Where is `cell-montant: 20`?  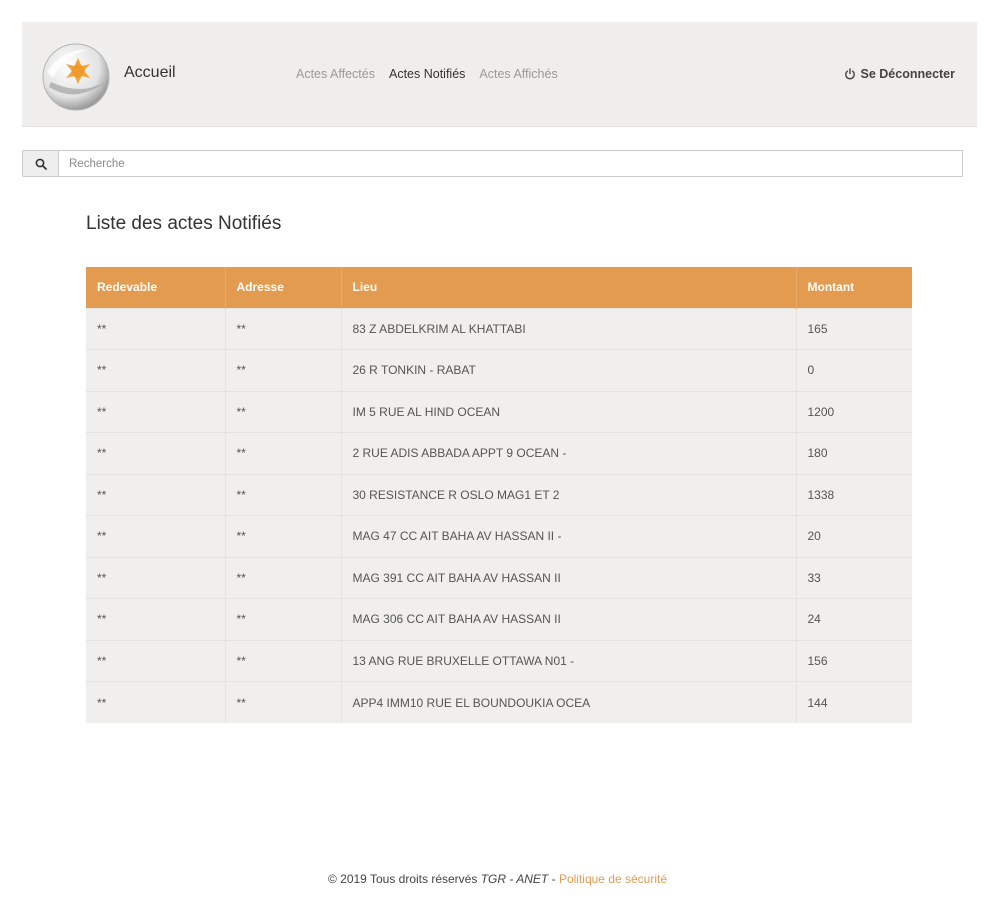
cell-montant: 20 is located at coordinates (854, 536).